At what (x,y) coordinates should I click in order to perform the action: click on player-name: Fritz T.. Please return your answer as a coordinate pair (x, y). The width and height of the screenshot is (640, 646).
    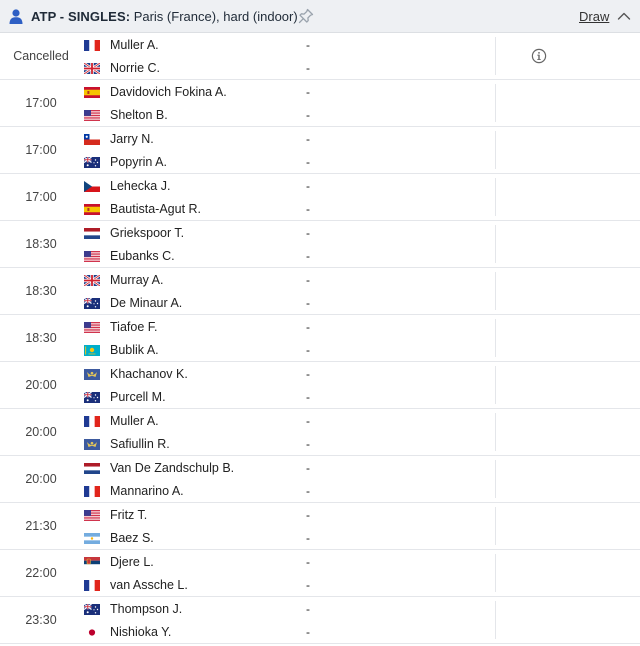
    Looking at the image, I should click on (128, 515).